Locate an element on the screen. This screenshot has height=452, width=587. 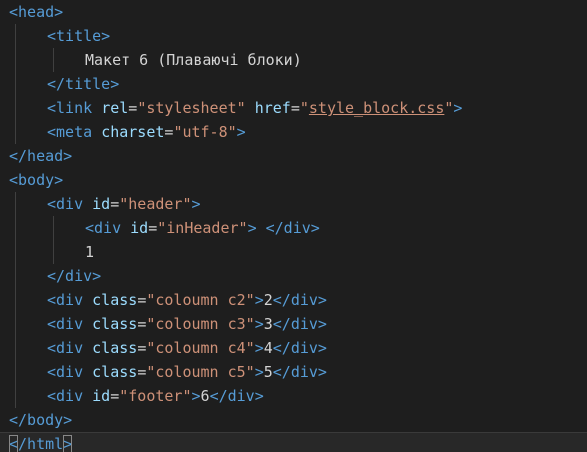
code-text: </title> is located at coordinates (83, 84).